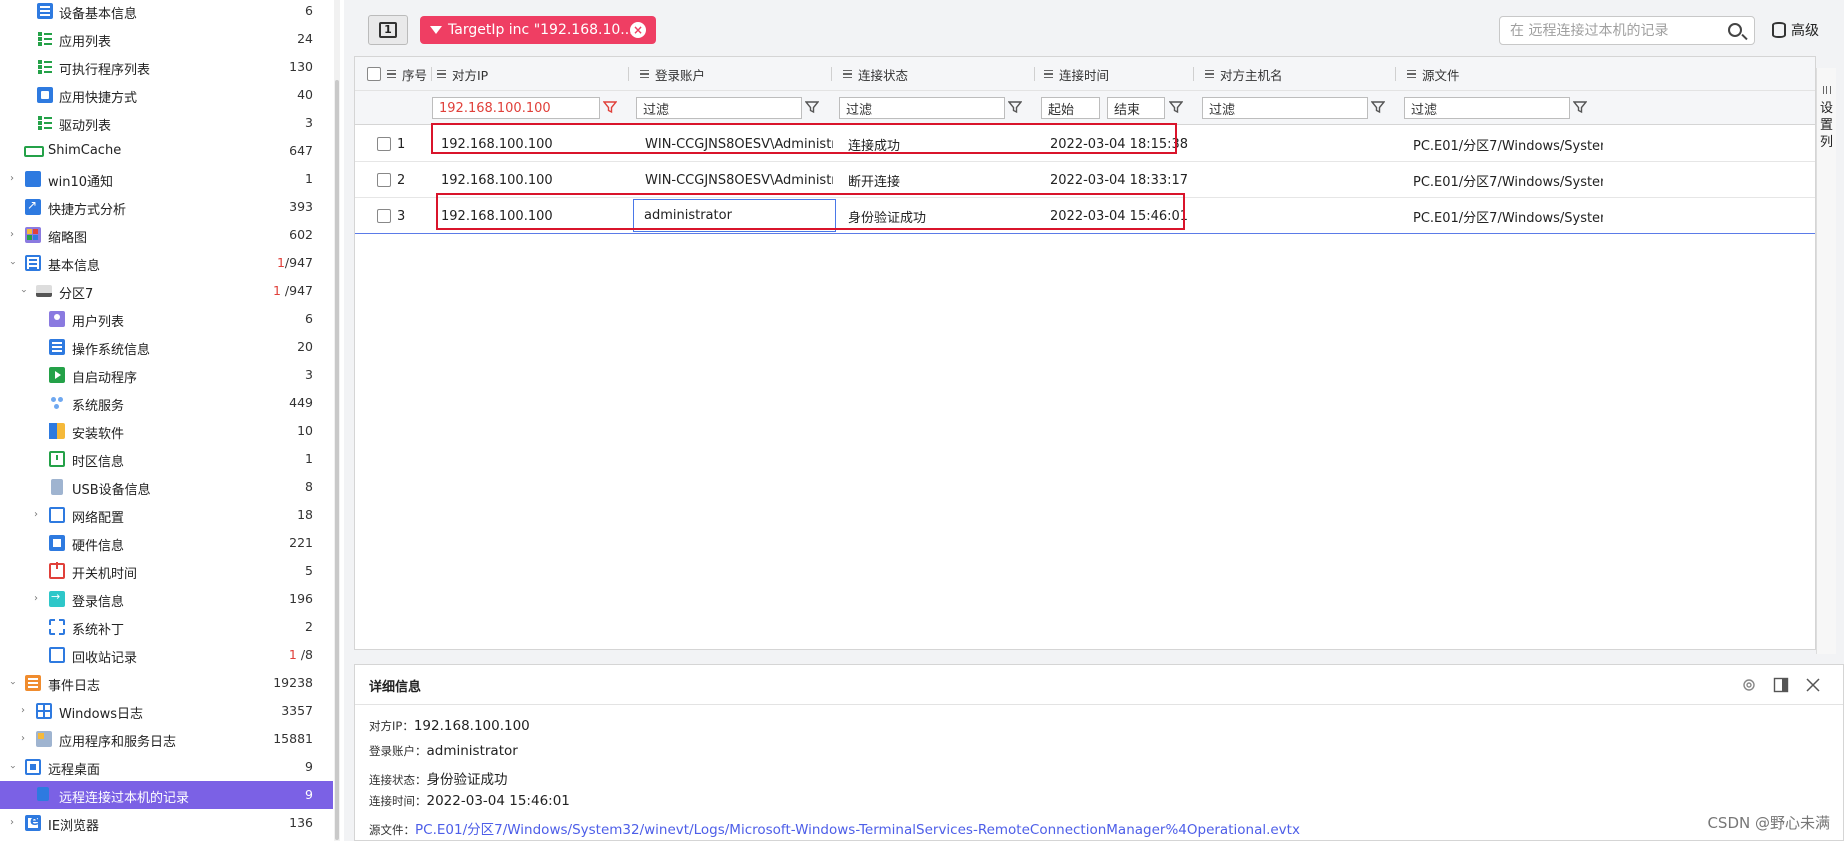 The height and width of the screenshot is (841, 1844). What do you see at coordinates (166, 12) in the screenshot?
I see `sidebar-item-device-info: 设备基本信息 6` at bounding box center [166, 12].